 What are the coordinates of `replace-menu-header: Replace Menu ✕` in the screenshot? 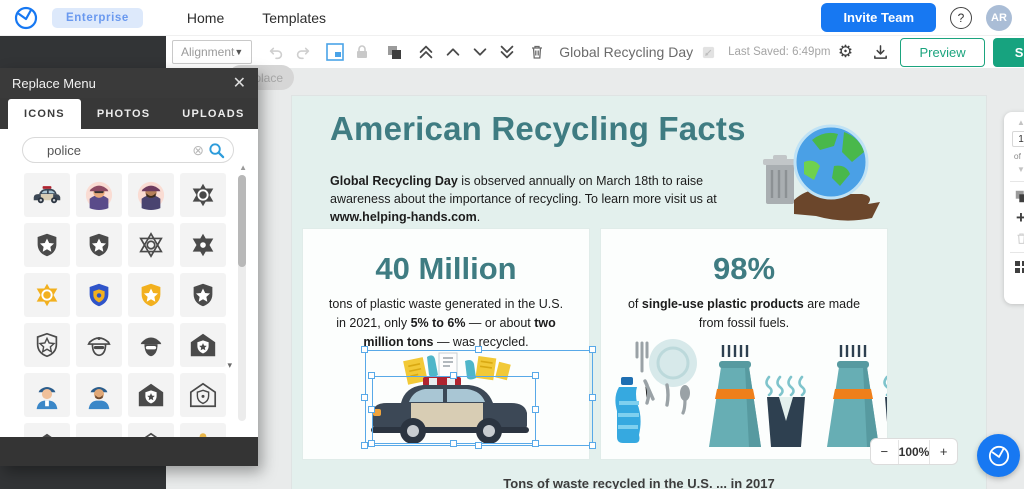 It's located at (129, 83).